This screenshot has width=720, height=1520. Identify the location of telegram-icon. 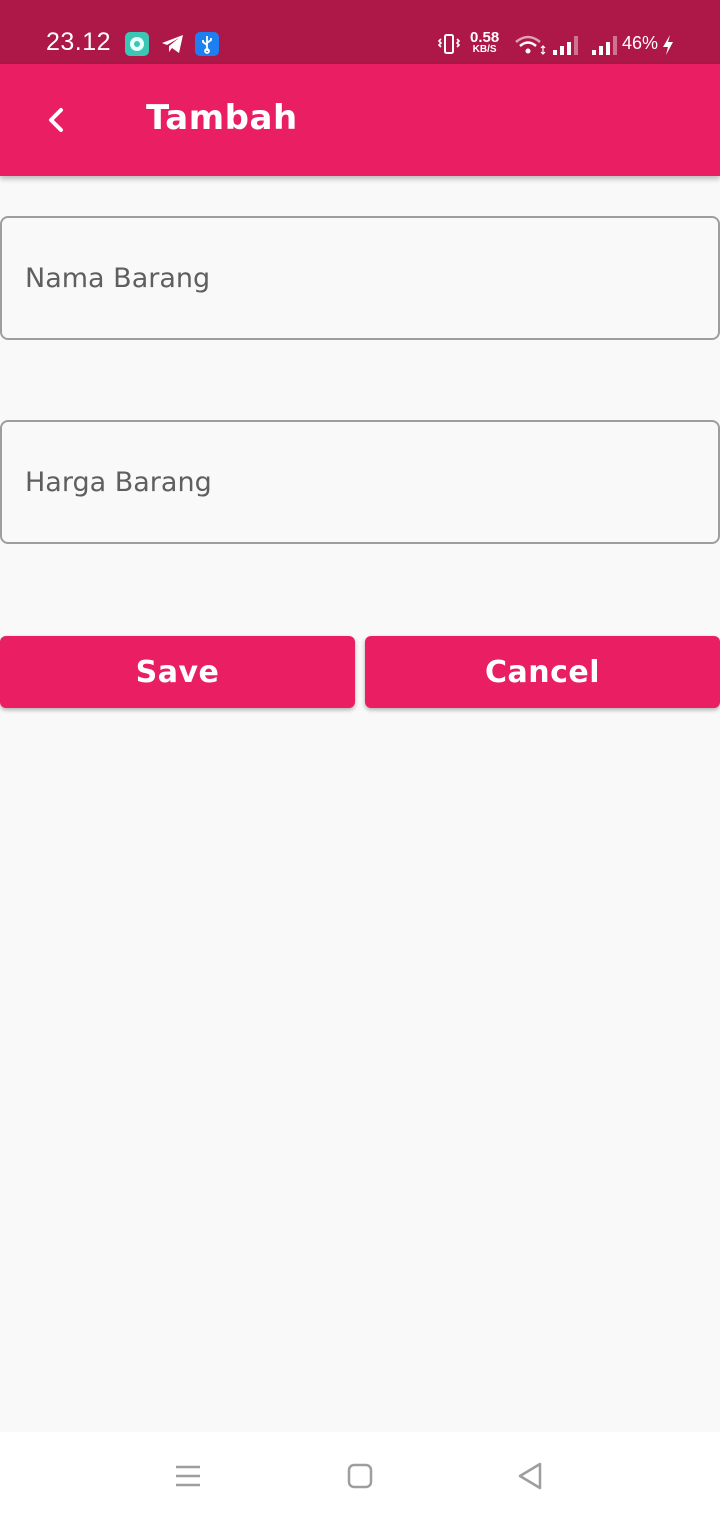
(173, 44).